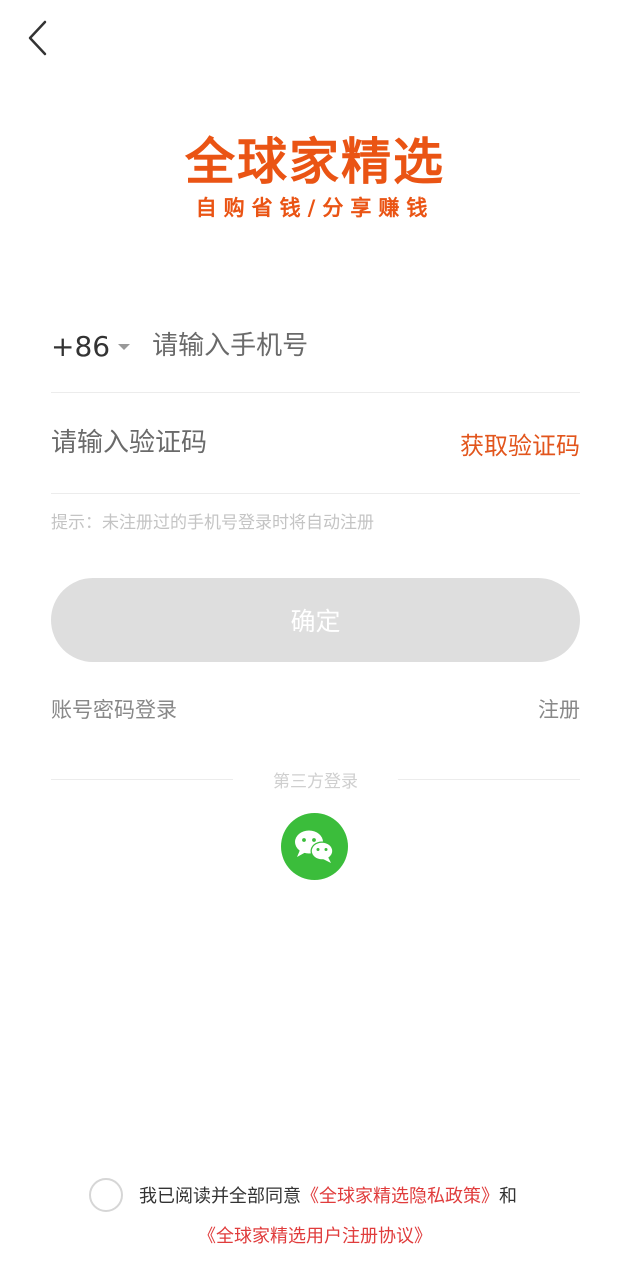  I want to click on register-hint: 提示：未注册过的手机号登录时将自动注册, so click(212, 523).